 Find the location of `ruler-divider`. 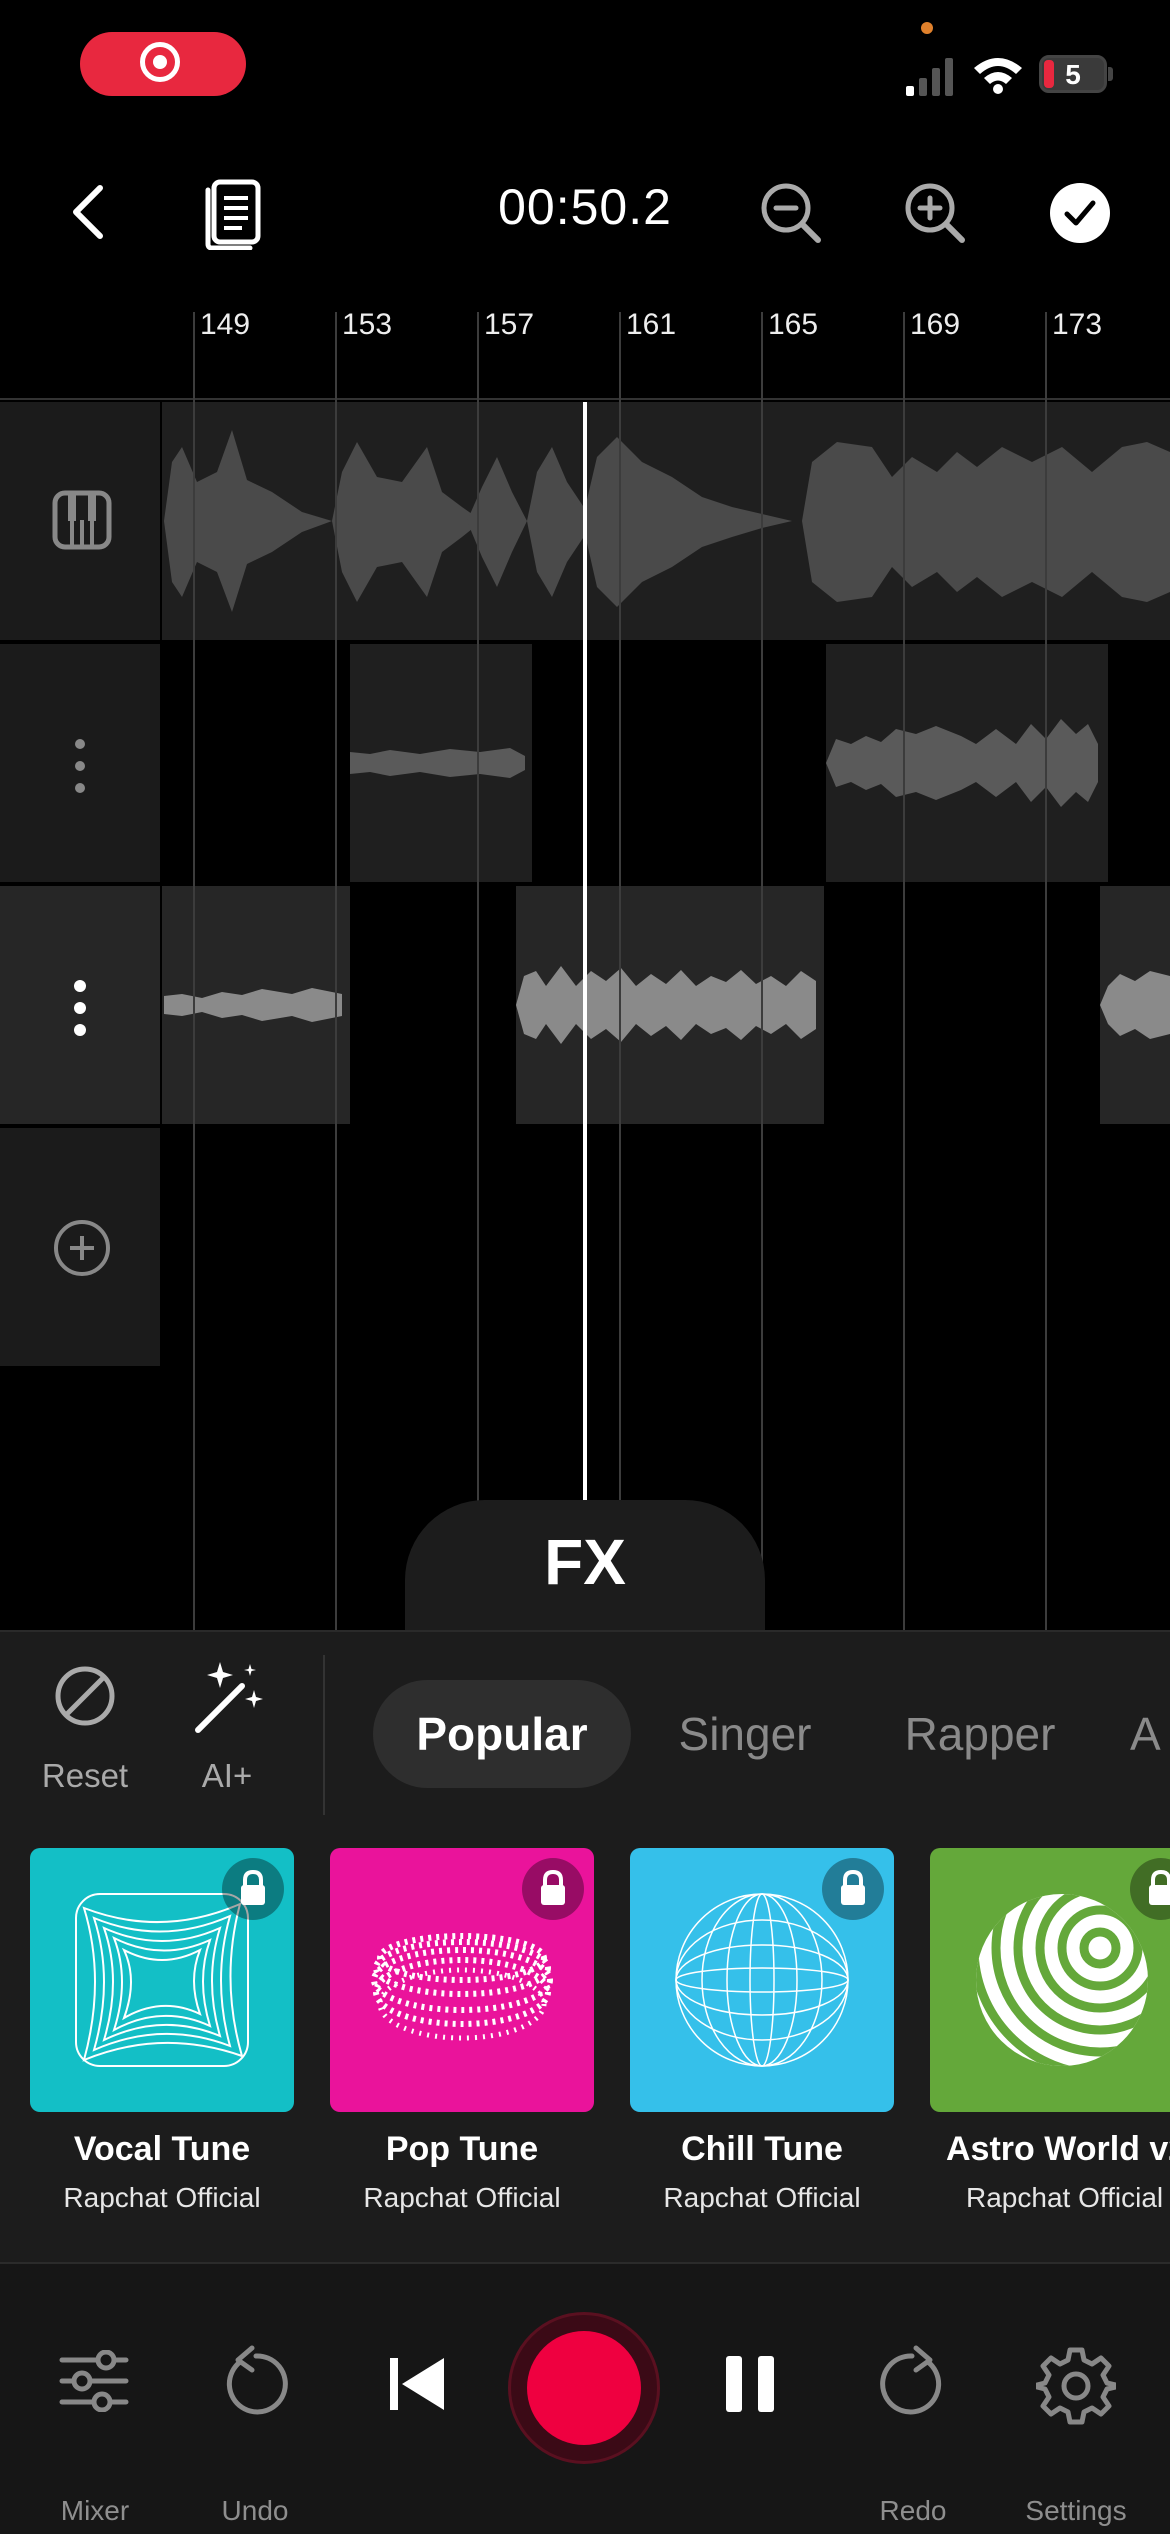

ruler-divider is located at coordinates (585, 399).